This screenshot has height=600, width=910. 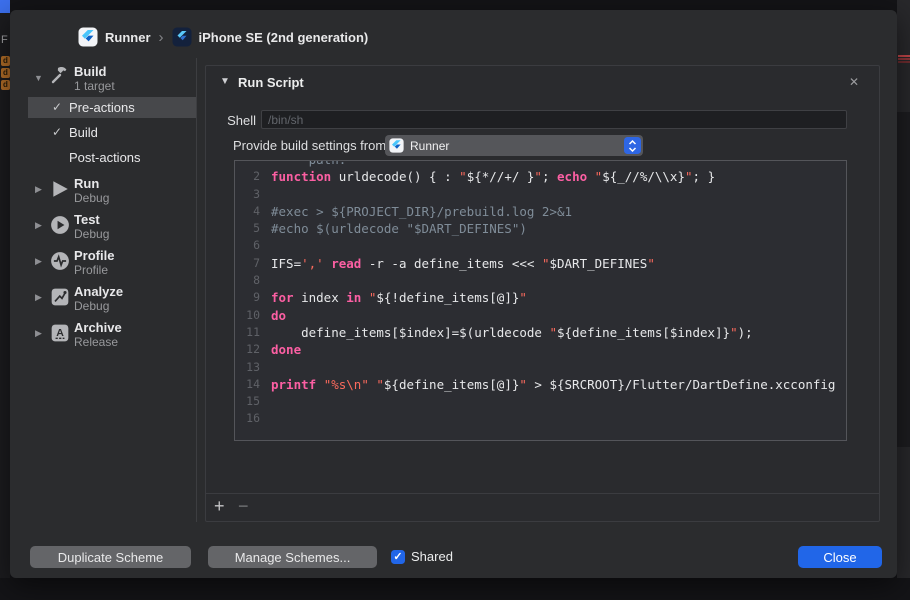 What do you see at coordinates (266, 315) in the screenshot?
I see `code-line: 10 do` at bounding box center [266, 315].